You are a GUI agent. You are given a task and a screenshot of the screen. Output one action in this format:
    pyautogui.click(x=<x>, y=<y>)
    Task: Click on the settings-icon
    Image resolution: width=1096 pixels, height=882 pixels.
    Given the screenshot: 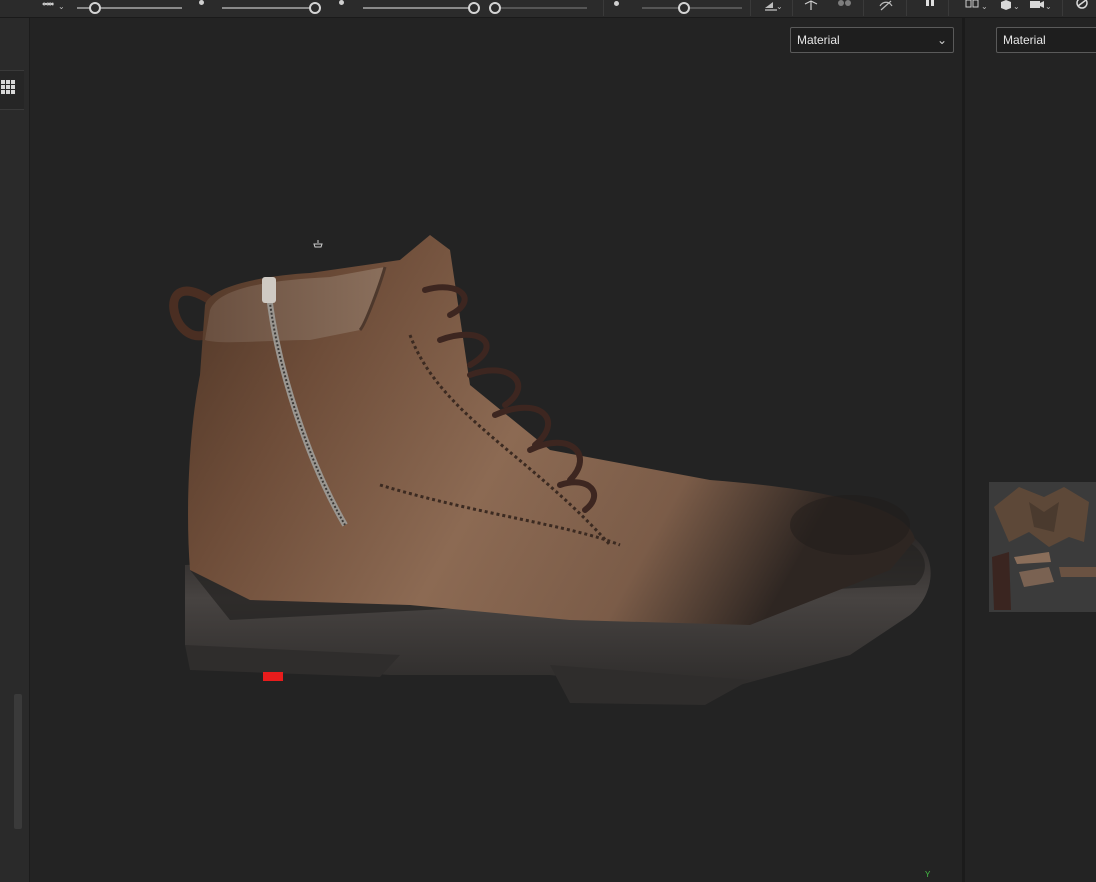 What is the action you would take?
    pyautogui.click(x=844, y=6)
    